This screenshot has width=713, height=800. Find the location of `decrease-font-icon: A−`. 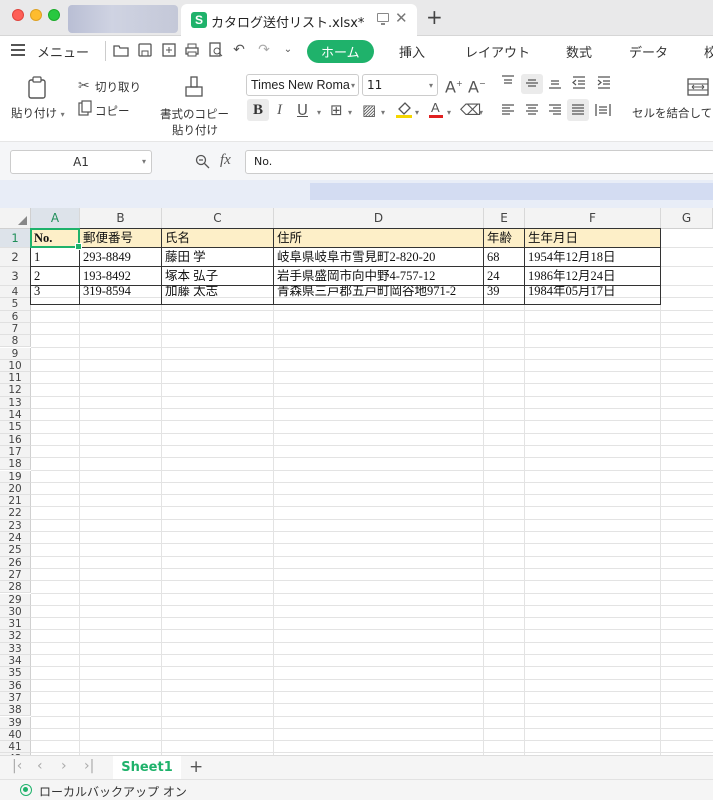

decrease-font-icon: A− is located at coordinates (477, 85).